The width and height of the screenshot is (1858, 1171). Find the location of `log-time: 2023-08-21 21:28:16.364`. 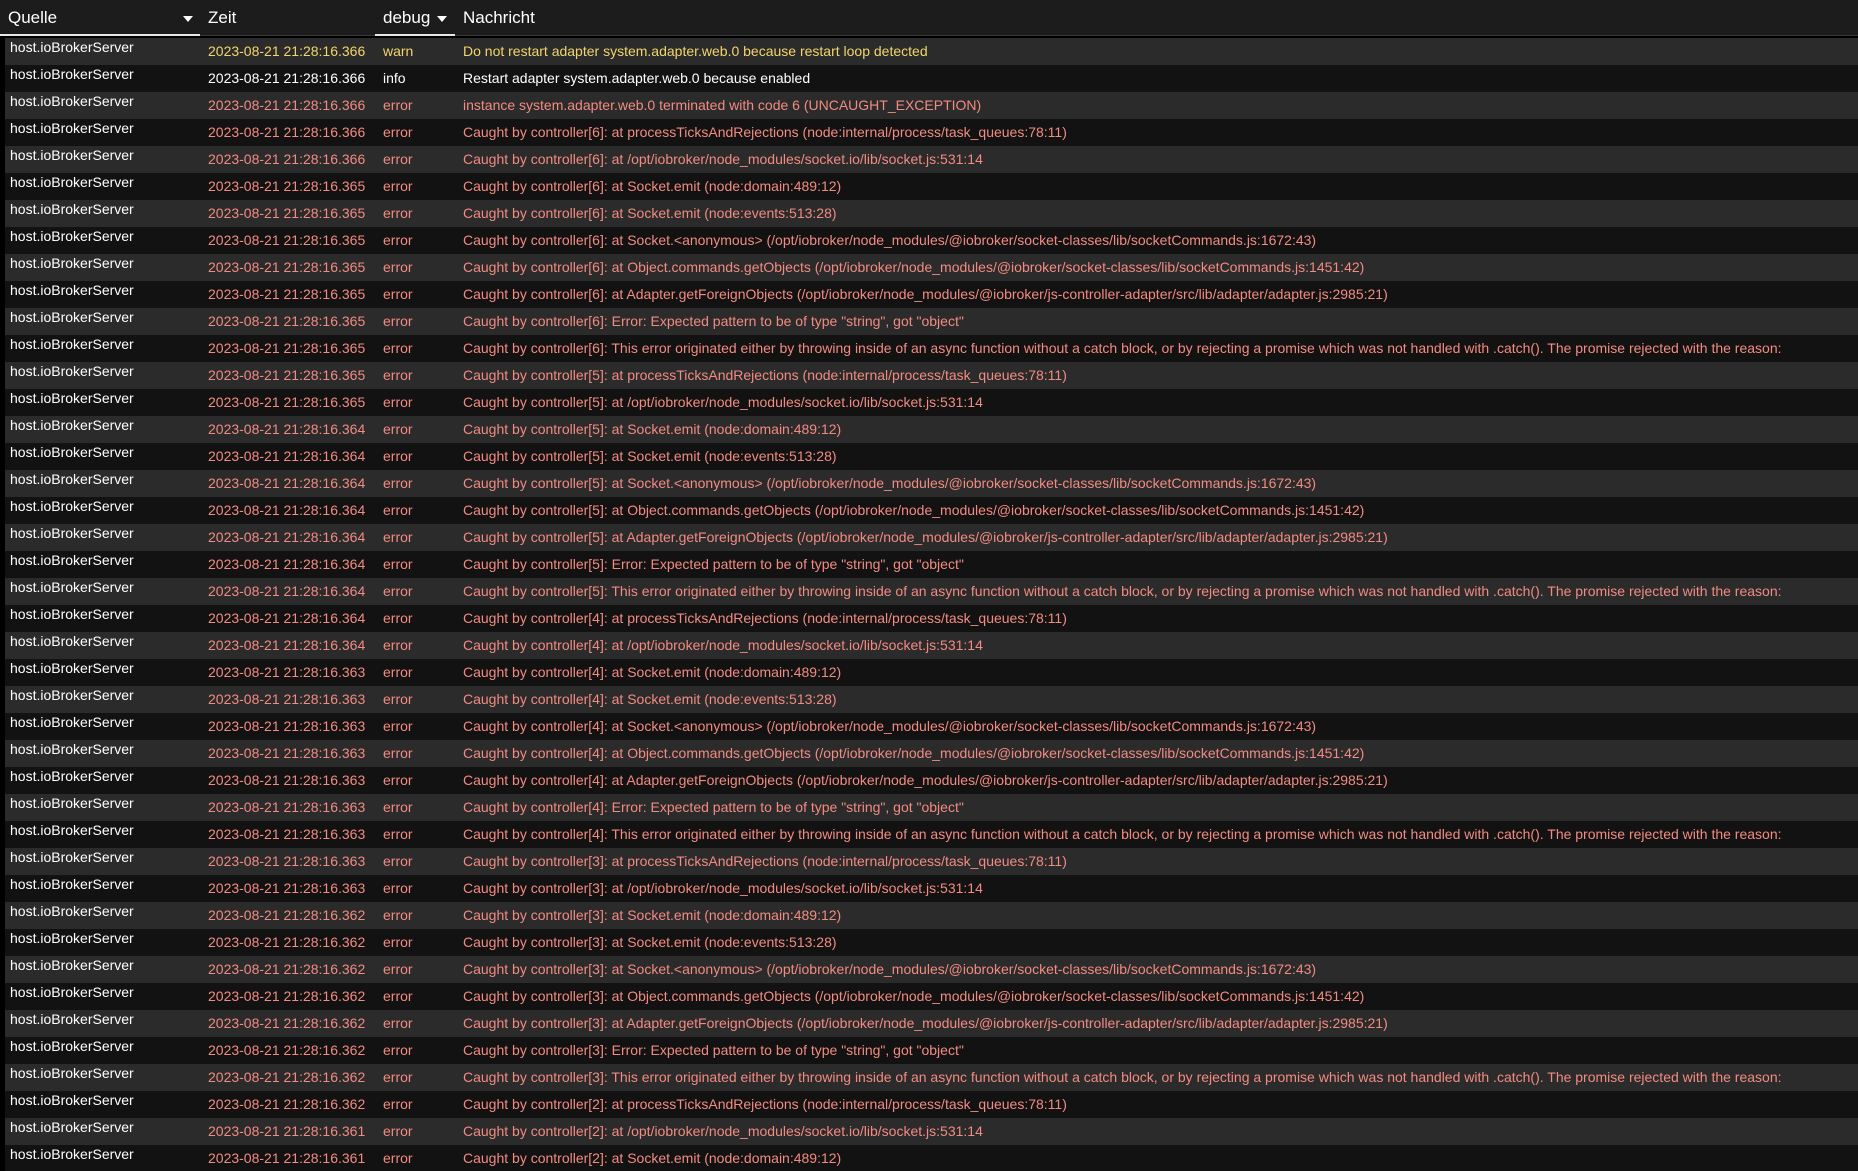

log-time: 2023-08-21 21:28:16.364 is located at coordinates (287, 429).